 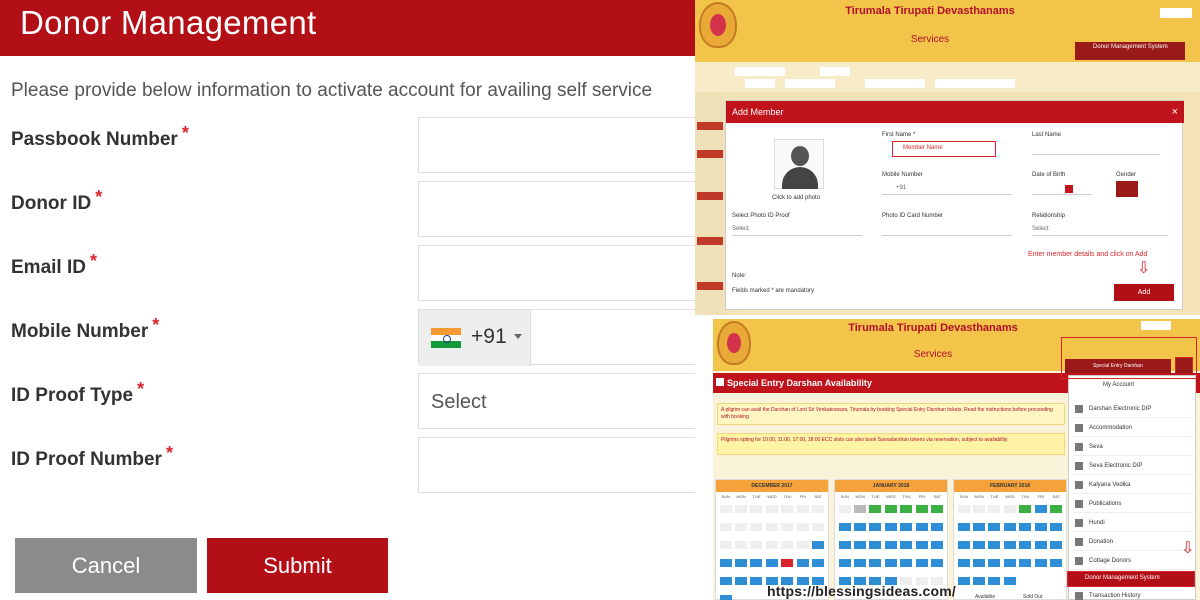 I want to click on mobile-number-input: +91, so click(x=556, y=337).